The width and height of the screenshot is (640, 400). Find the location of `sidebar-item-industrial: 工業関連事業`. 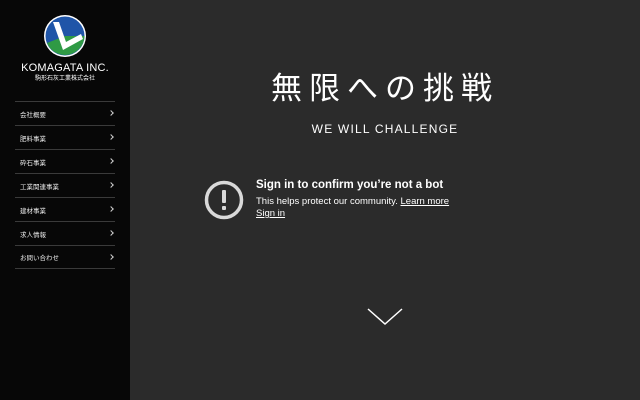

sidebar-item-industrial: 工業関連事業 is located at coordinates (65, 185).